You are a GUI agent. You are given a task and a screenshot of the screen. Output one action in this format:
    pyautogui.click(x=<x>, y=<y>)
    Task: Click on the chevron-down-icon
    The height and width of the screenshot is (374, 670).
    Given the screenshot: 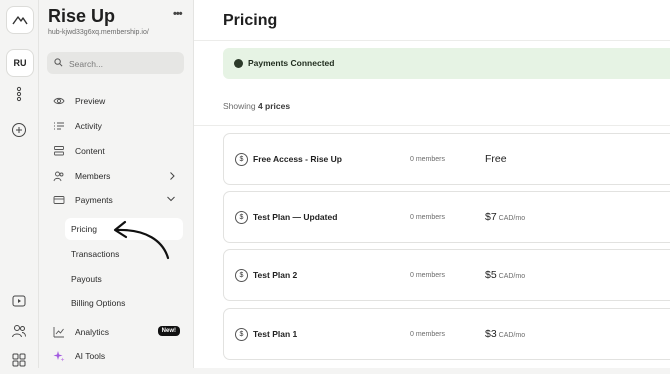 What is the action you would take?
    pyautogui.click(x=171, y=199)
    